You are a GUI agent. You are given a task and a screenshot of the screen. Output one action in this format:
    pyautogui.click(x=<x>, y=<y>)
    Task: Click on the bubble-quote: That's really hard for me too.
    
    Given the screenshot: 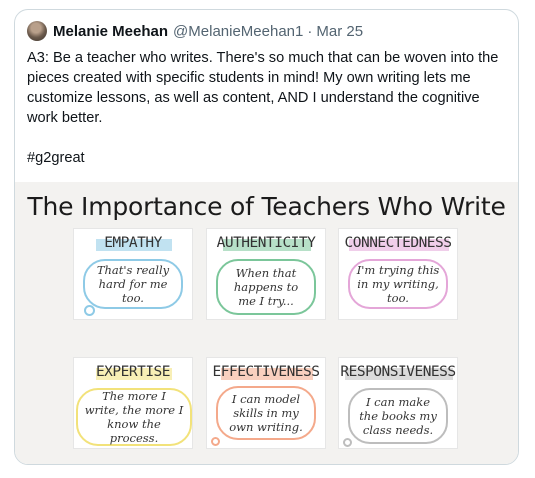 What is the action you would take?
    pyautogui.click(x=133, y=284)
    